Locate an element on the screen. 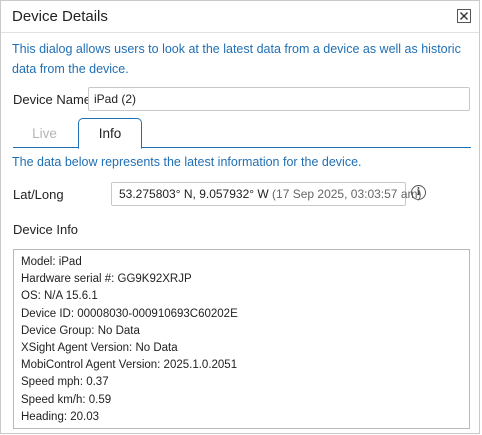 This screenshot has width=482, height=435. device-info-line: Model: iPad is located at coordinates (51, 262).